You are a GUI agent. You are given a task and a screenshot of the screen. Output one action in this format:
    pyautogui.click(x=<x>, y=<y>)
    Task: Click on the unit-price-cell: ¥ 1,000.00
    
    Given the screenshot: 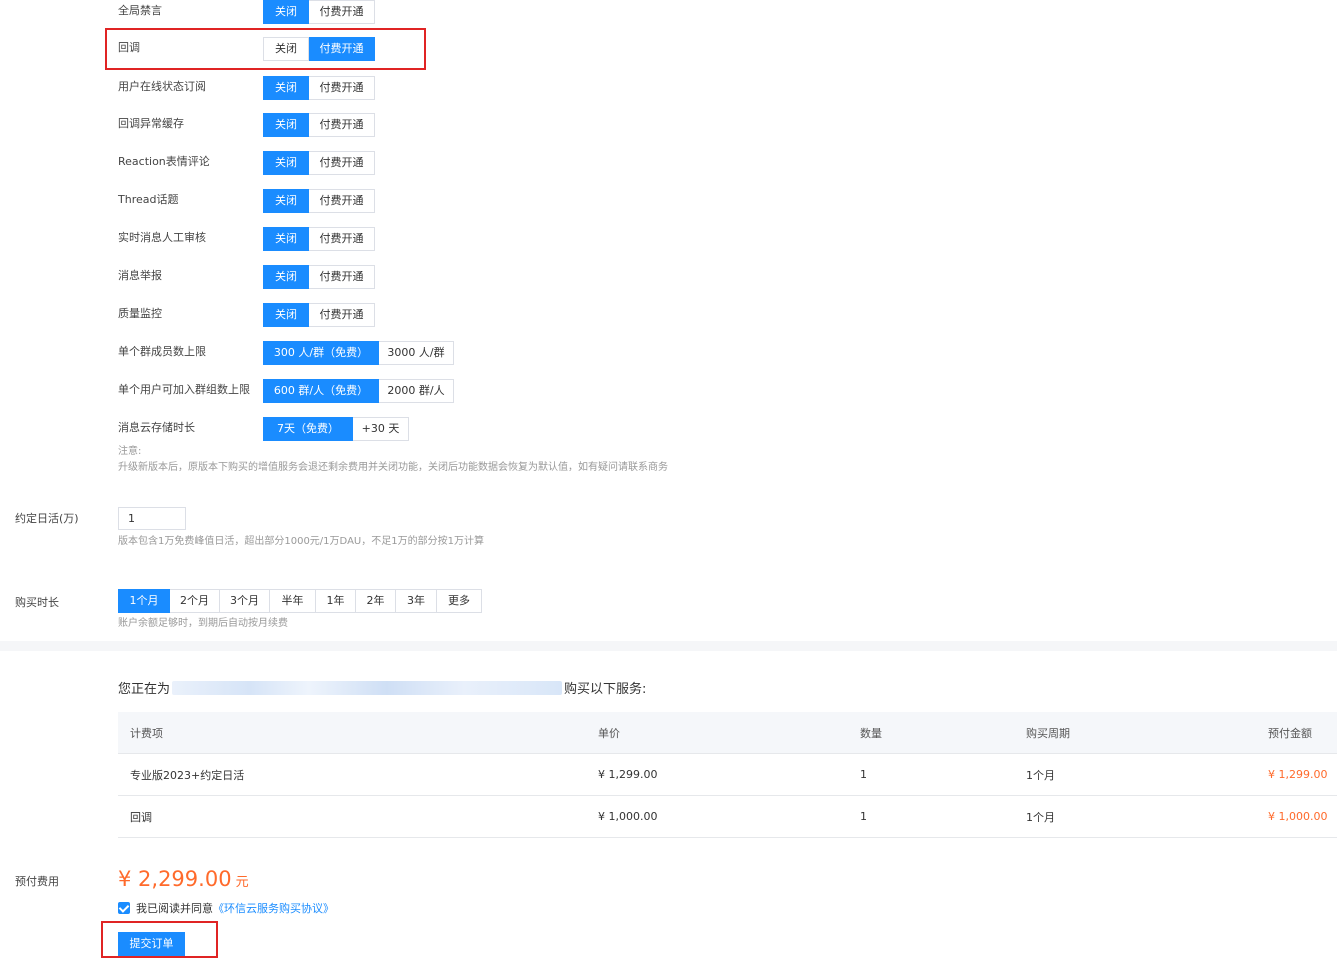 What is the action you would take?
    pyautogui.click(x=628, y=816)
    